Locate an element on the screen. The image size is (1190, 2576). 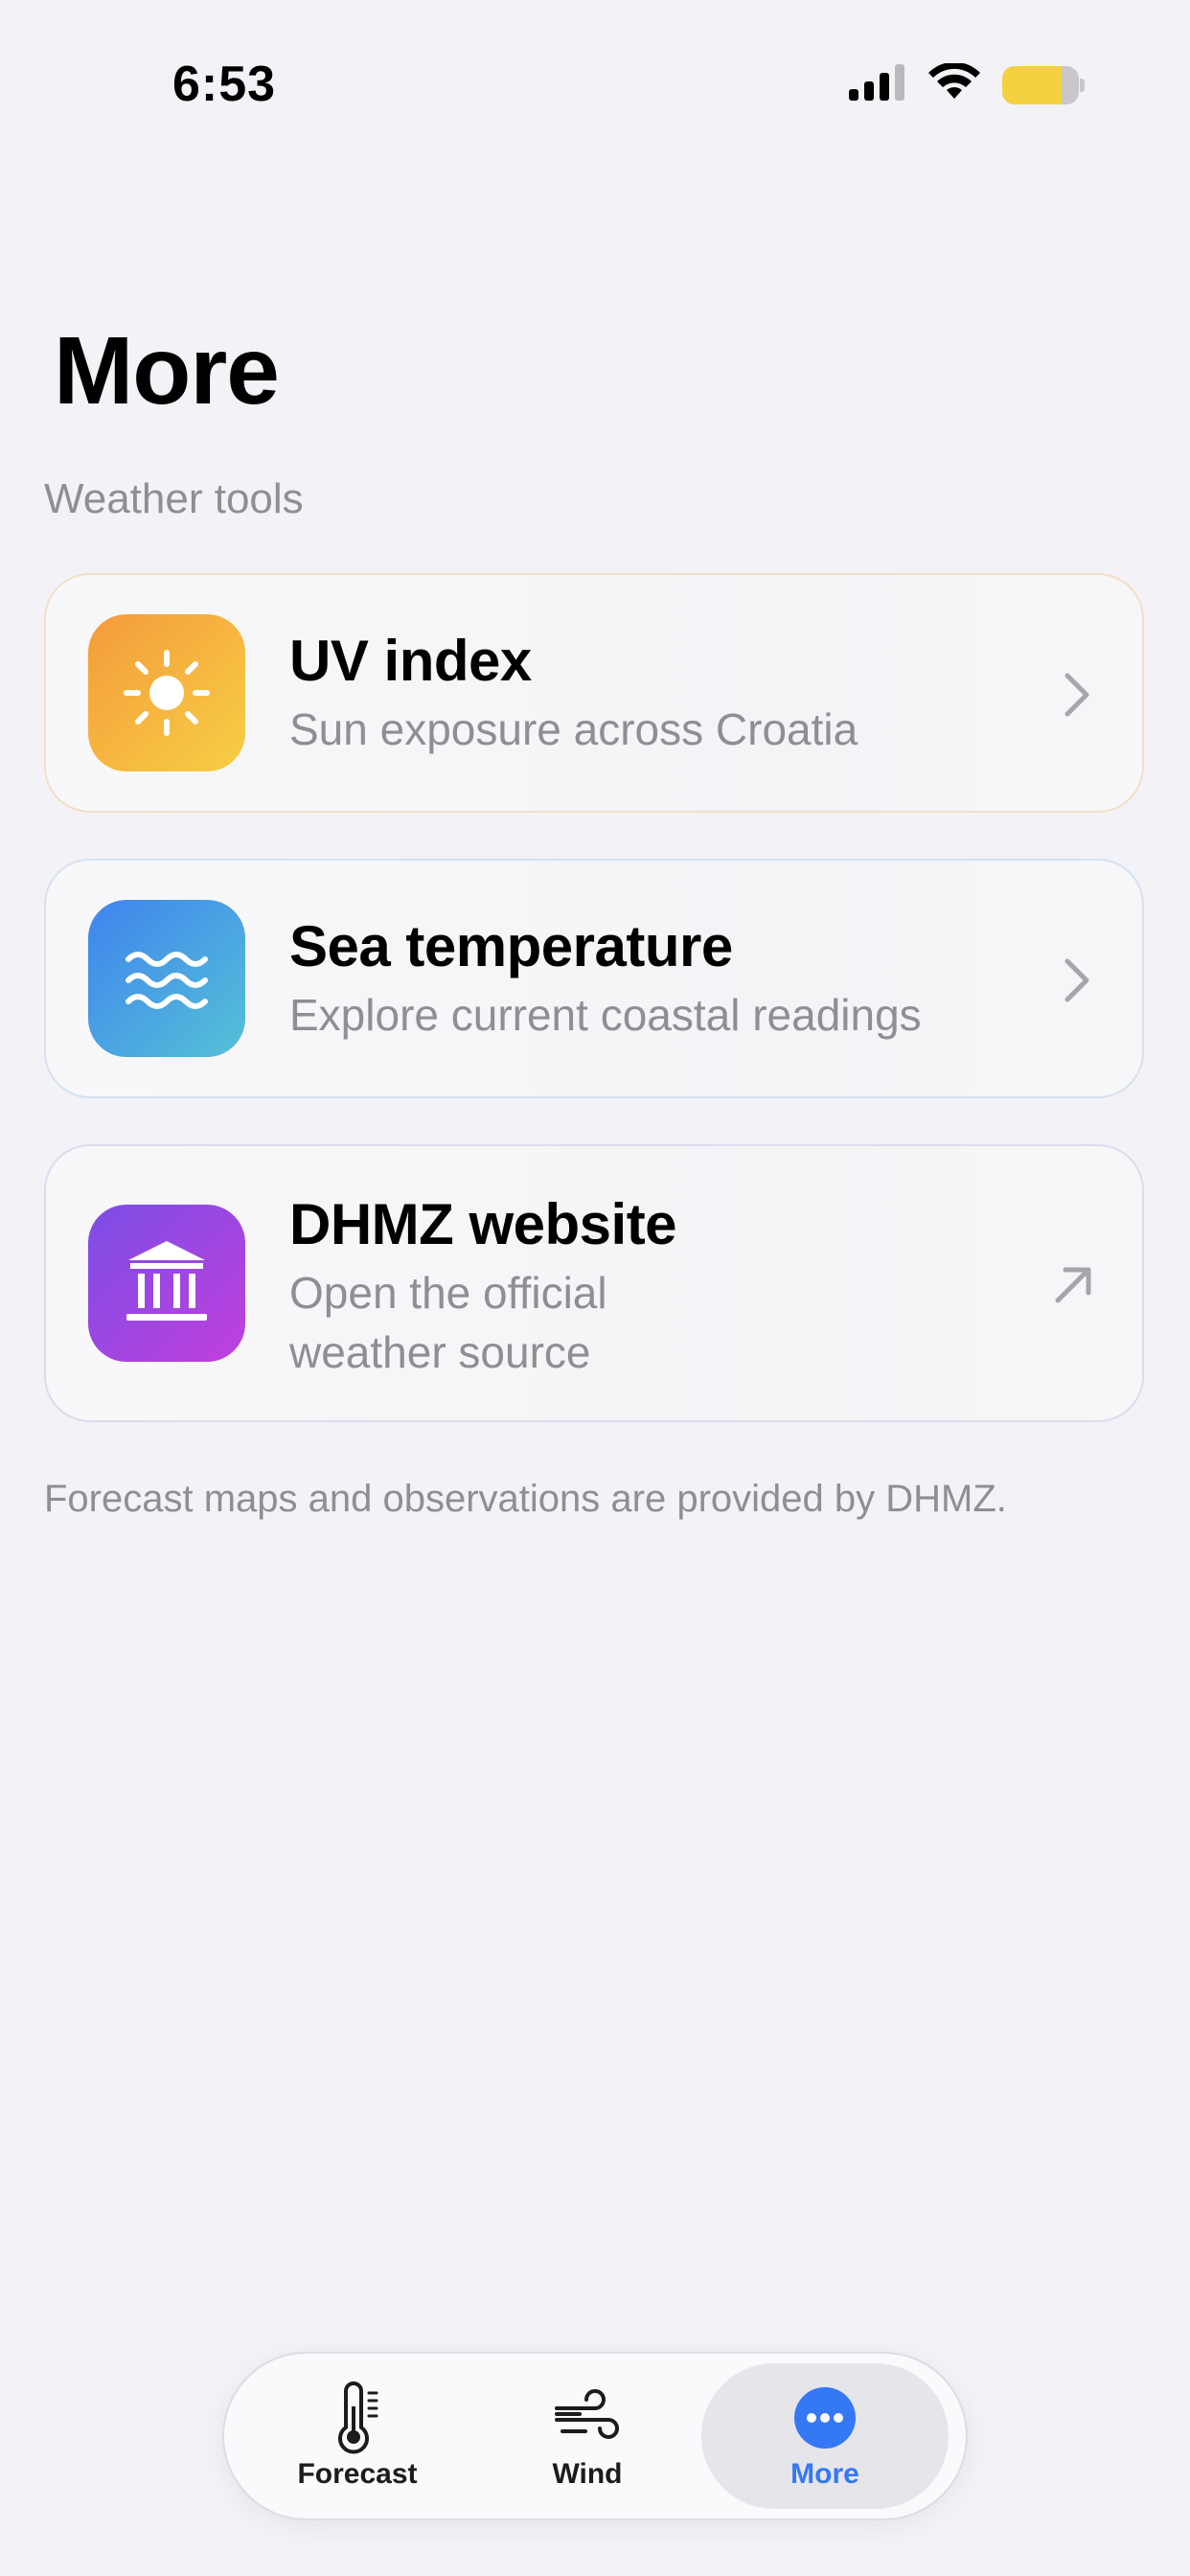
tab-label: Forecast is located at coordinates (358, 2474).